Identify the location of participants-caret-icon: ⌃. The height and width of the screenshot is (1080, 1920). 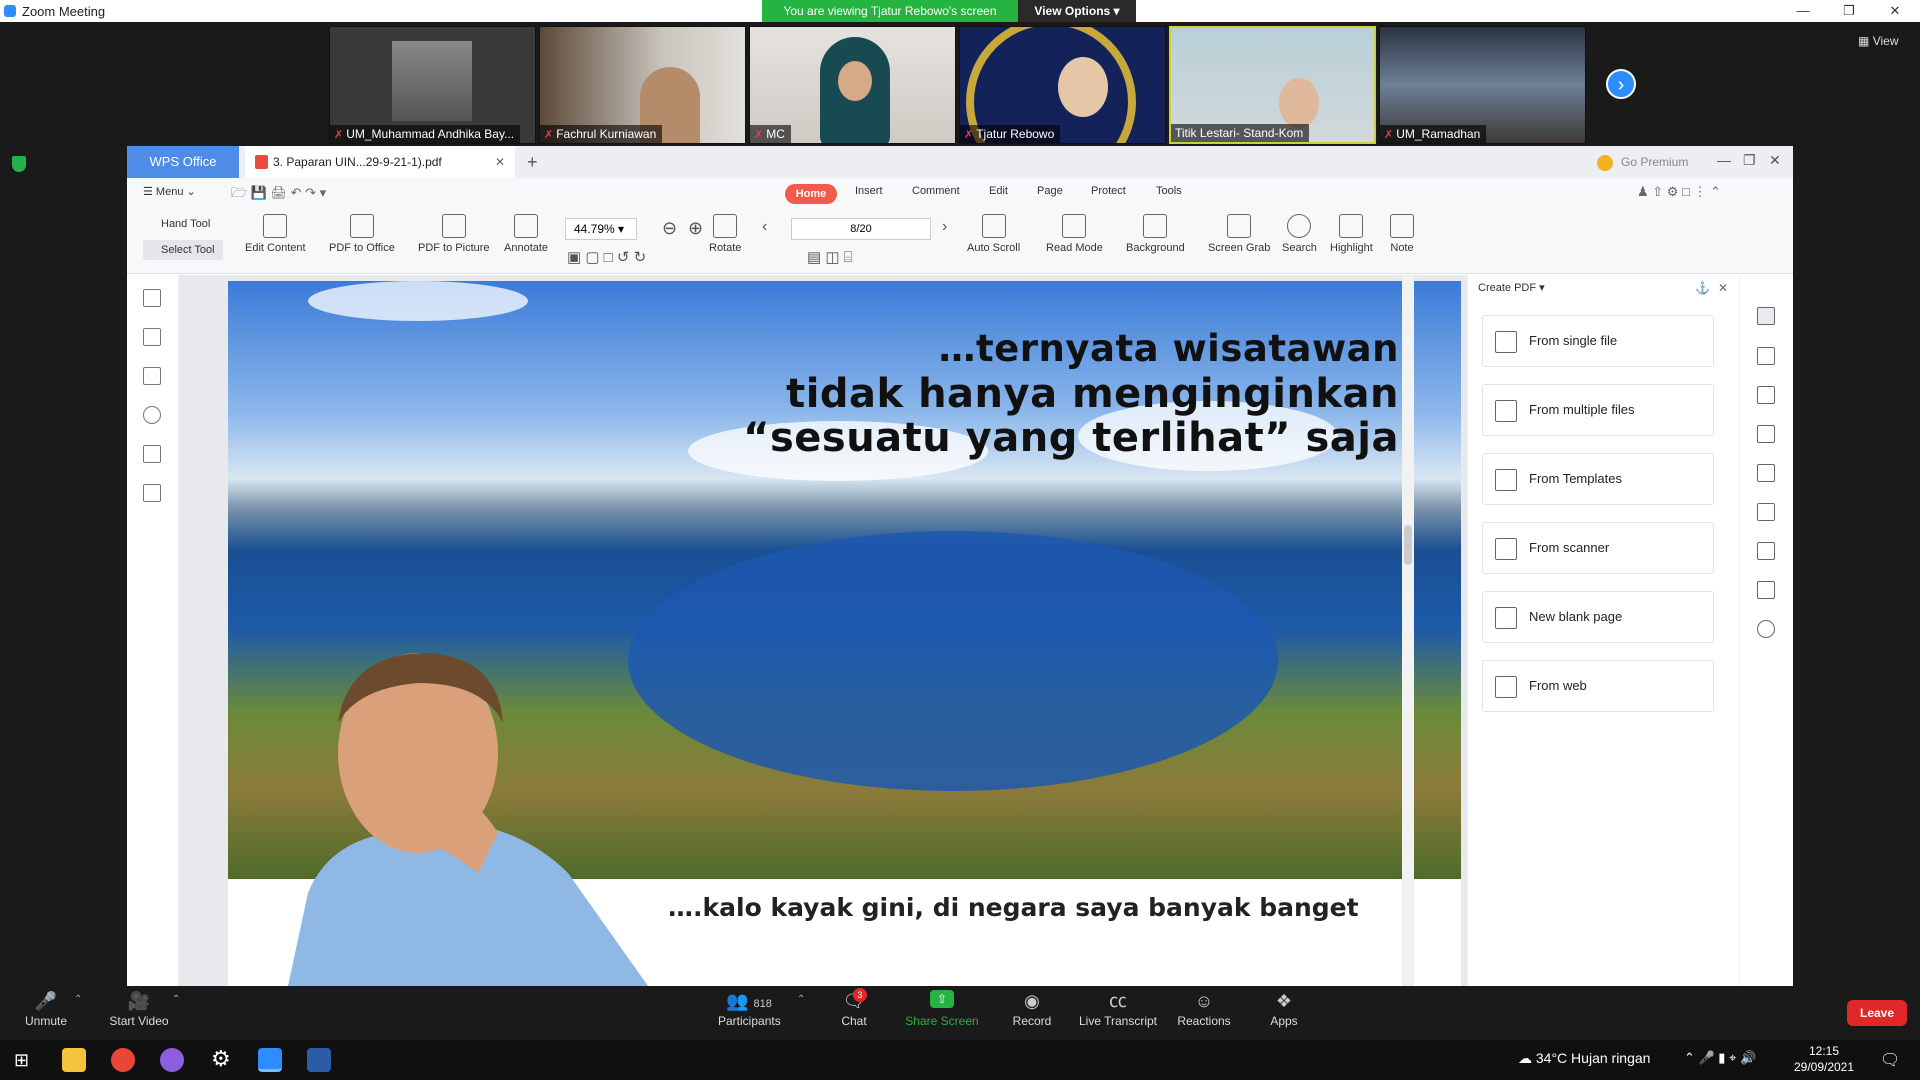
(801, 999).